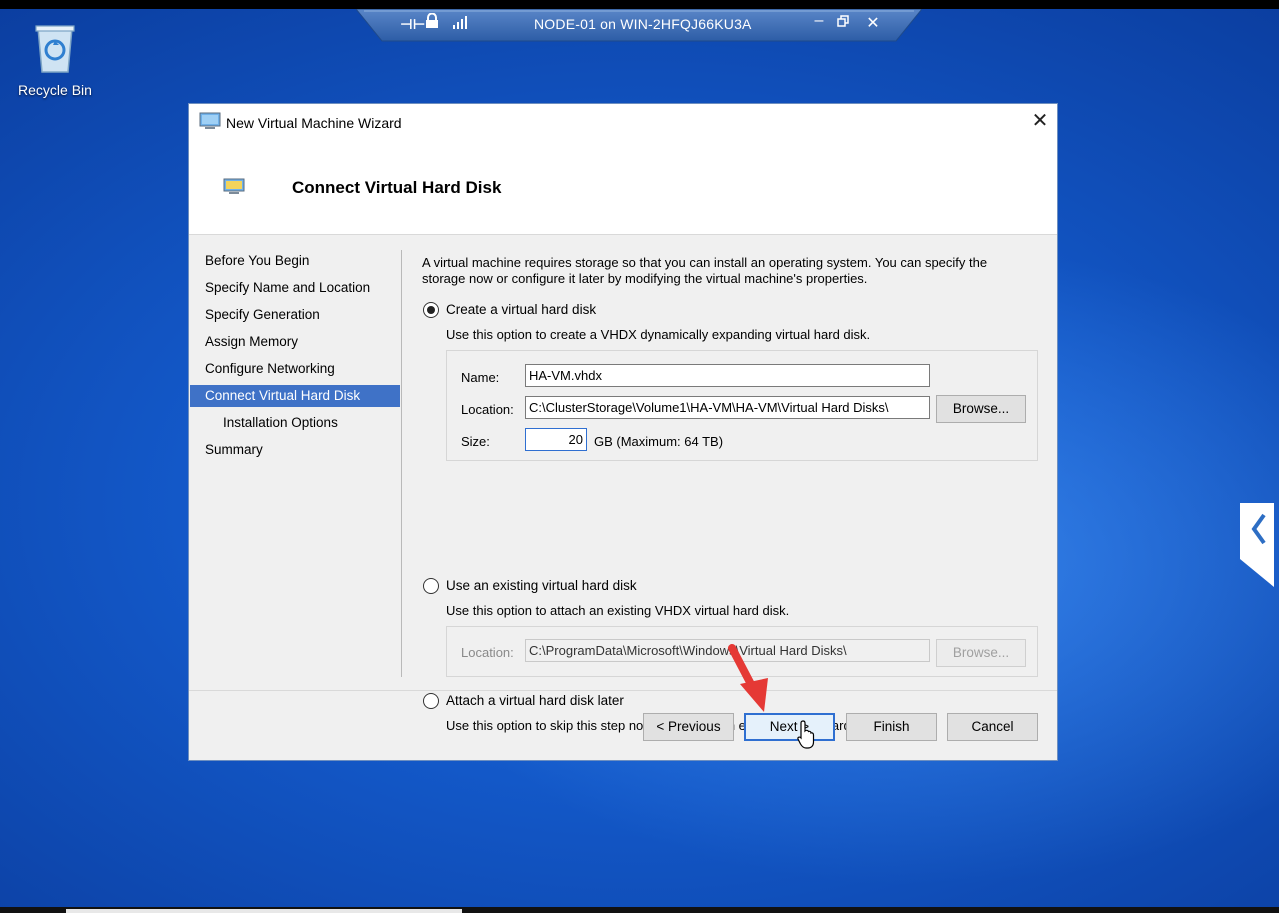 This screenshot has height=913, width=1279. Describe the element at coordinates (688, 727) in the screenshot. I see `previous-button: < Previous` at that location.